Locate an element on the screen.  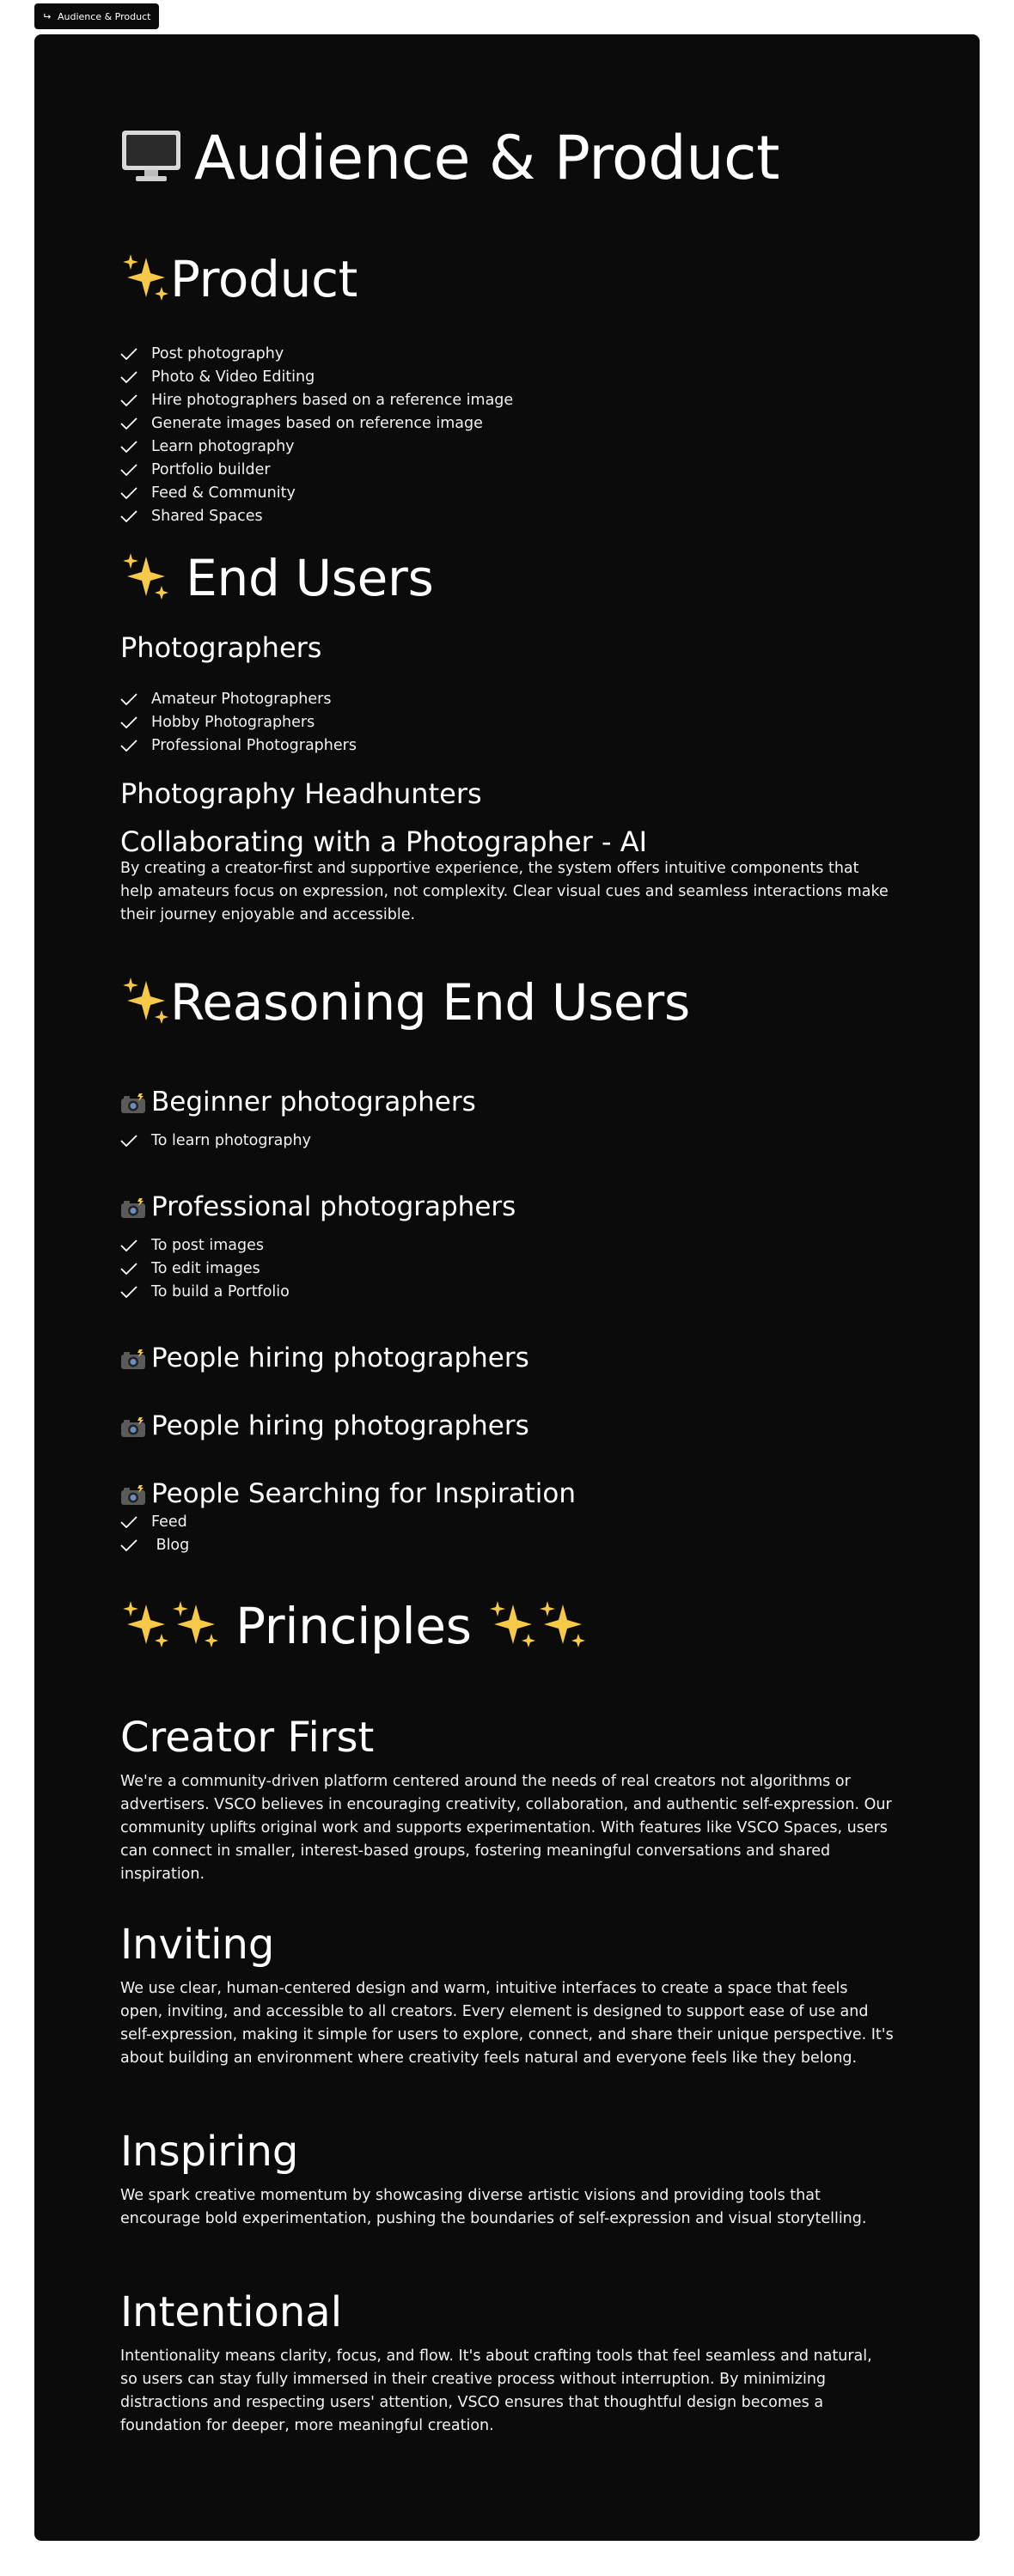
list-item: Hobby Photographers is located at coordinates (238, 722).